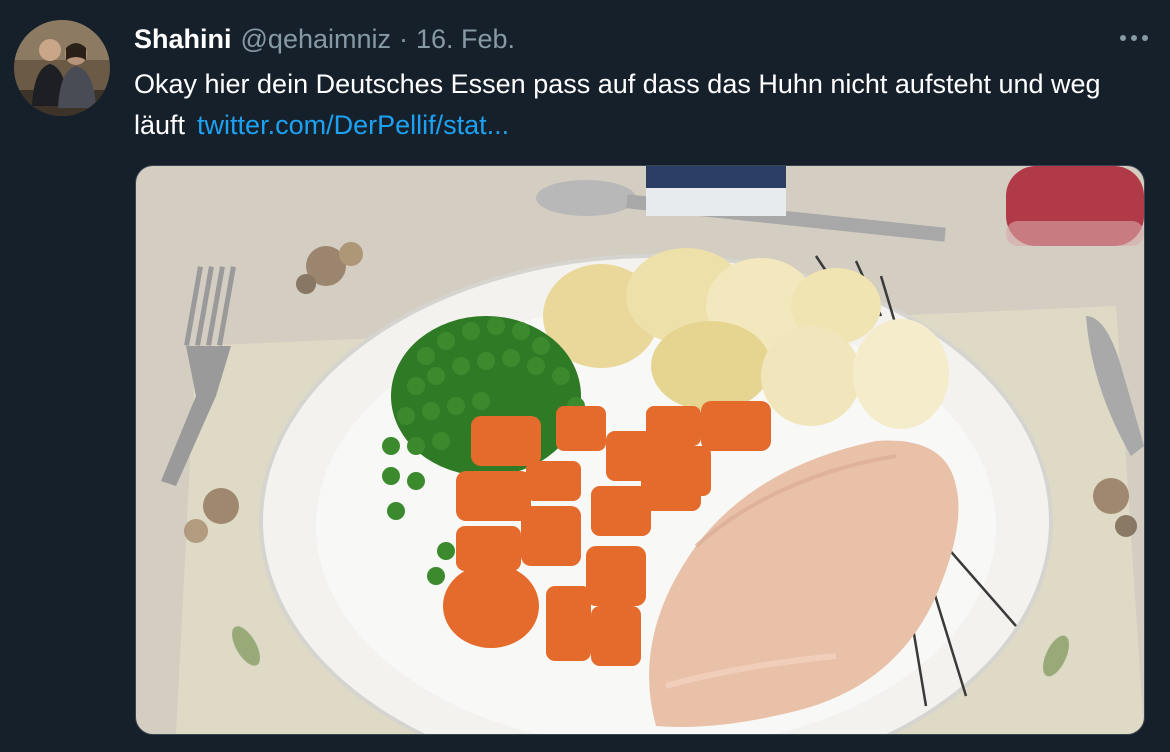 This screenshot has height=752, width=1170. I want to click on author-handle: @qehaimniz, so click(316, 39).